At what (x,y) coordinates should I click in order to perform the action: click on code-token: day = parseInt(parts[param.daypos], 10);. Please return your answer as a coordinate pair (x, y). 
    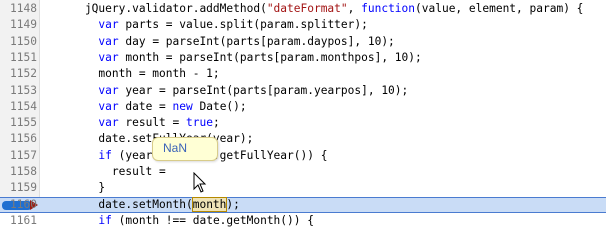
    Looking at the image, I should click on (256, 41).